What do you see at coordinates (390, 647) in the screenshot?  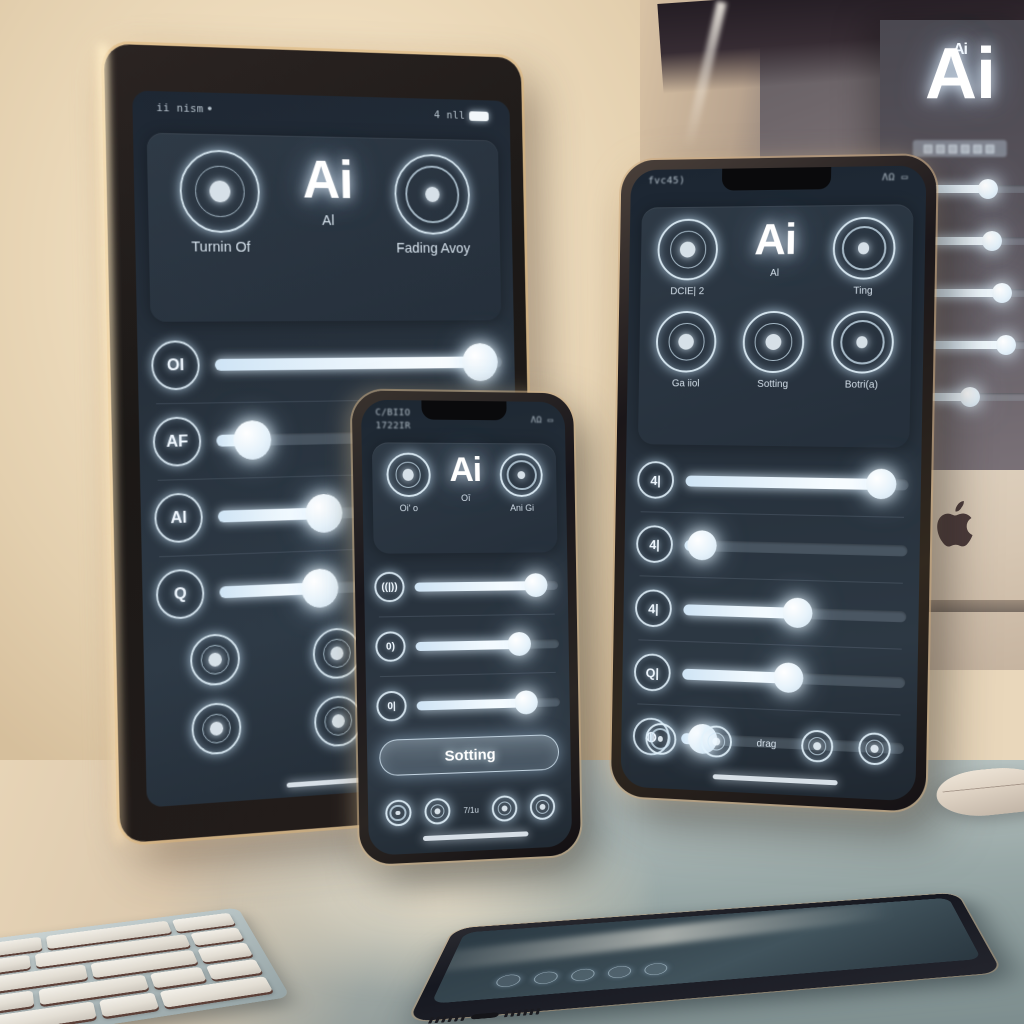 I see `slider-icon-label: 0)` at bounding box center [390, 647].